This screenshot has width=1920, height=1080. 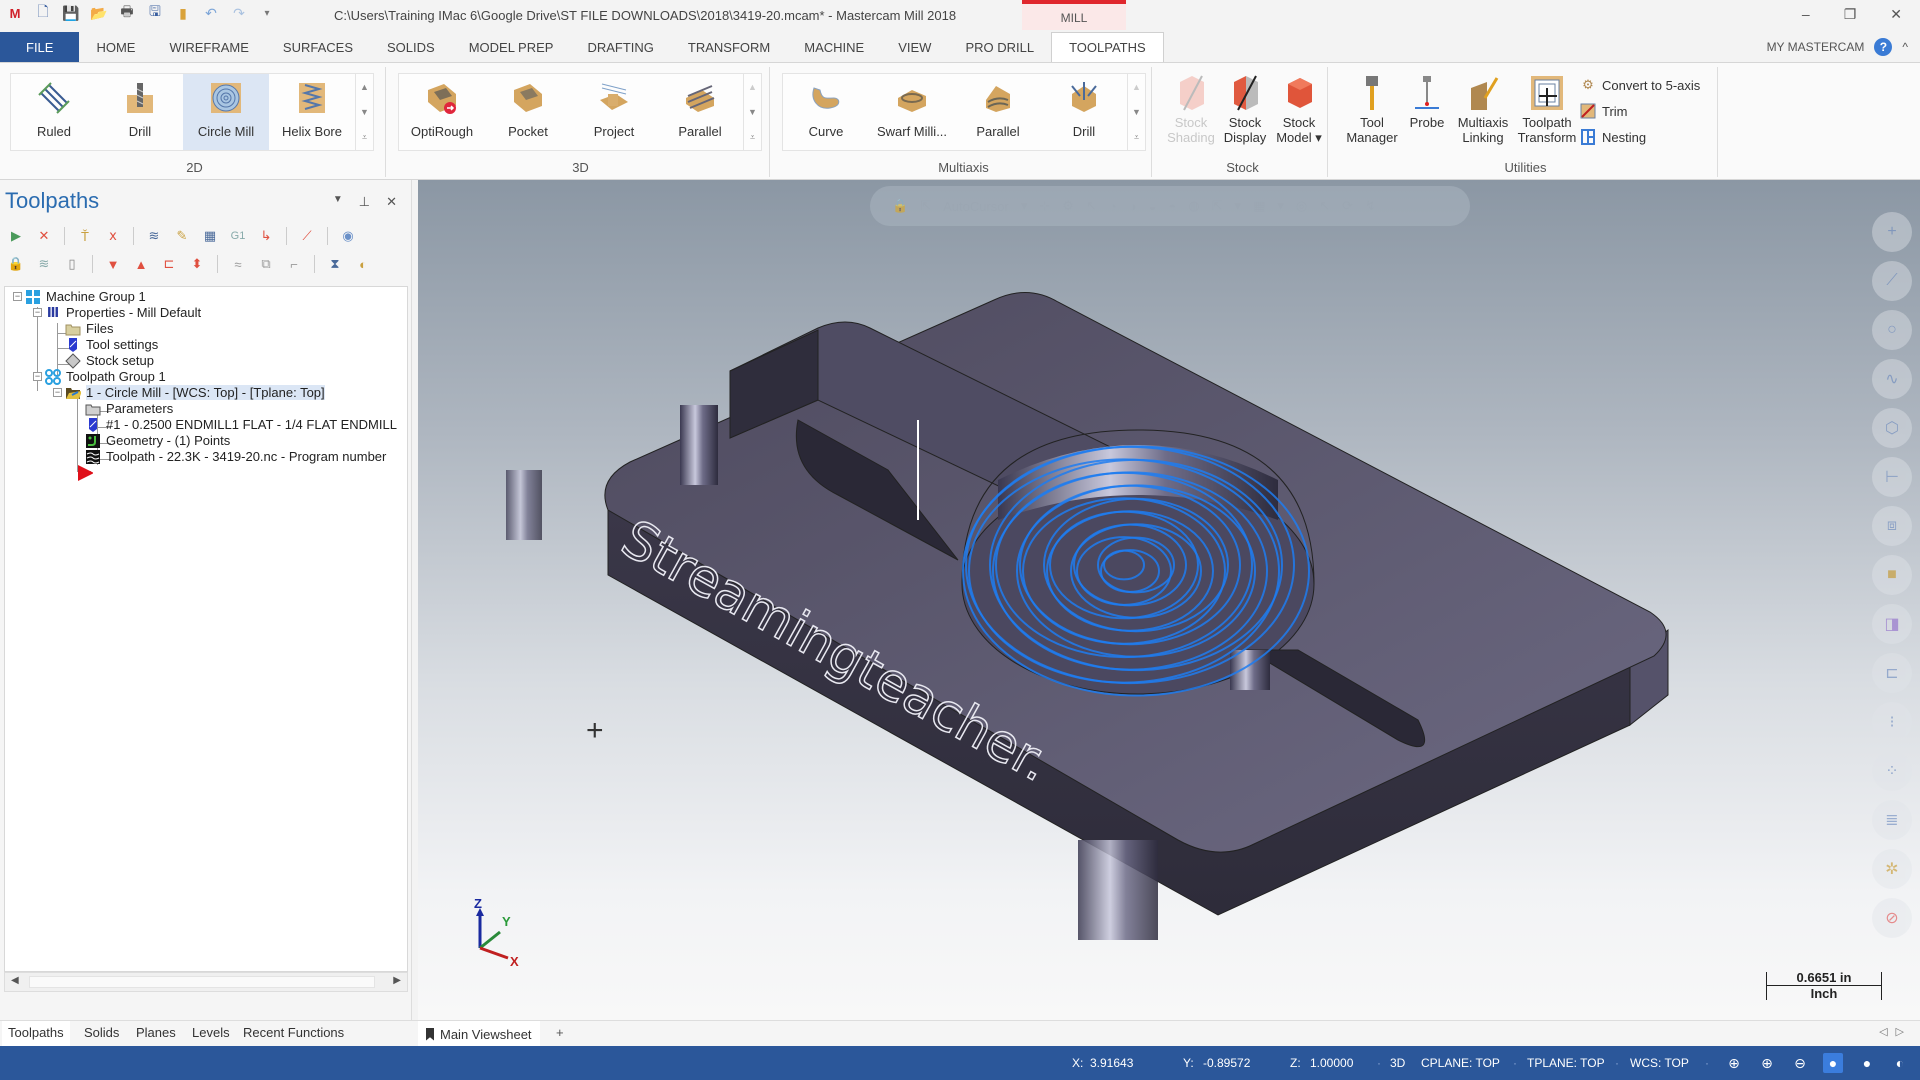 I want to click on tab-machine: MACHINE, so click(x=834, y=47).